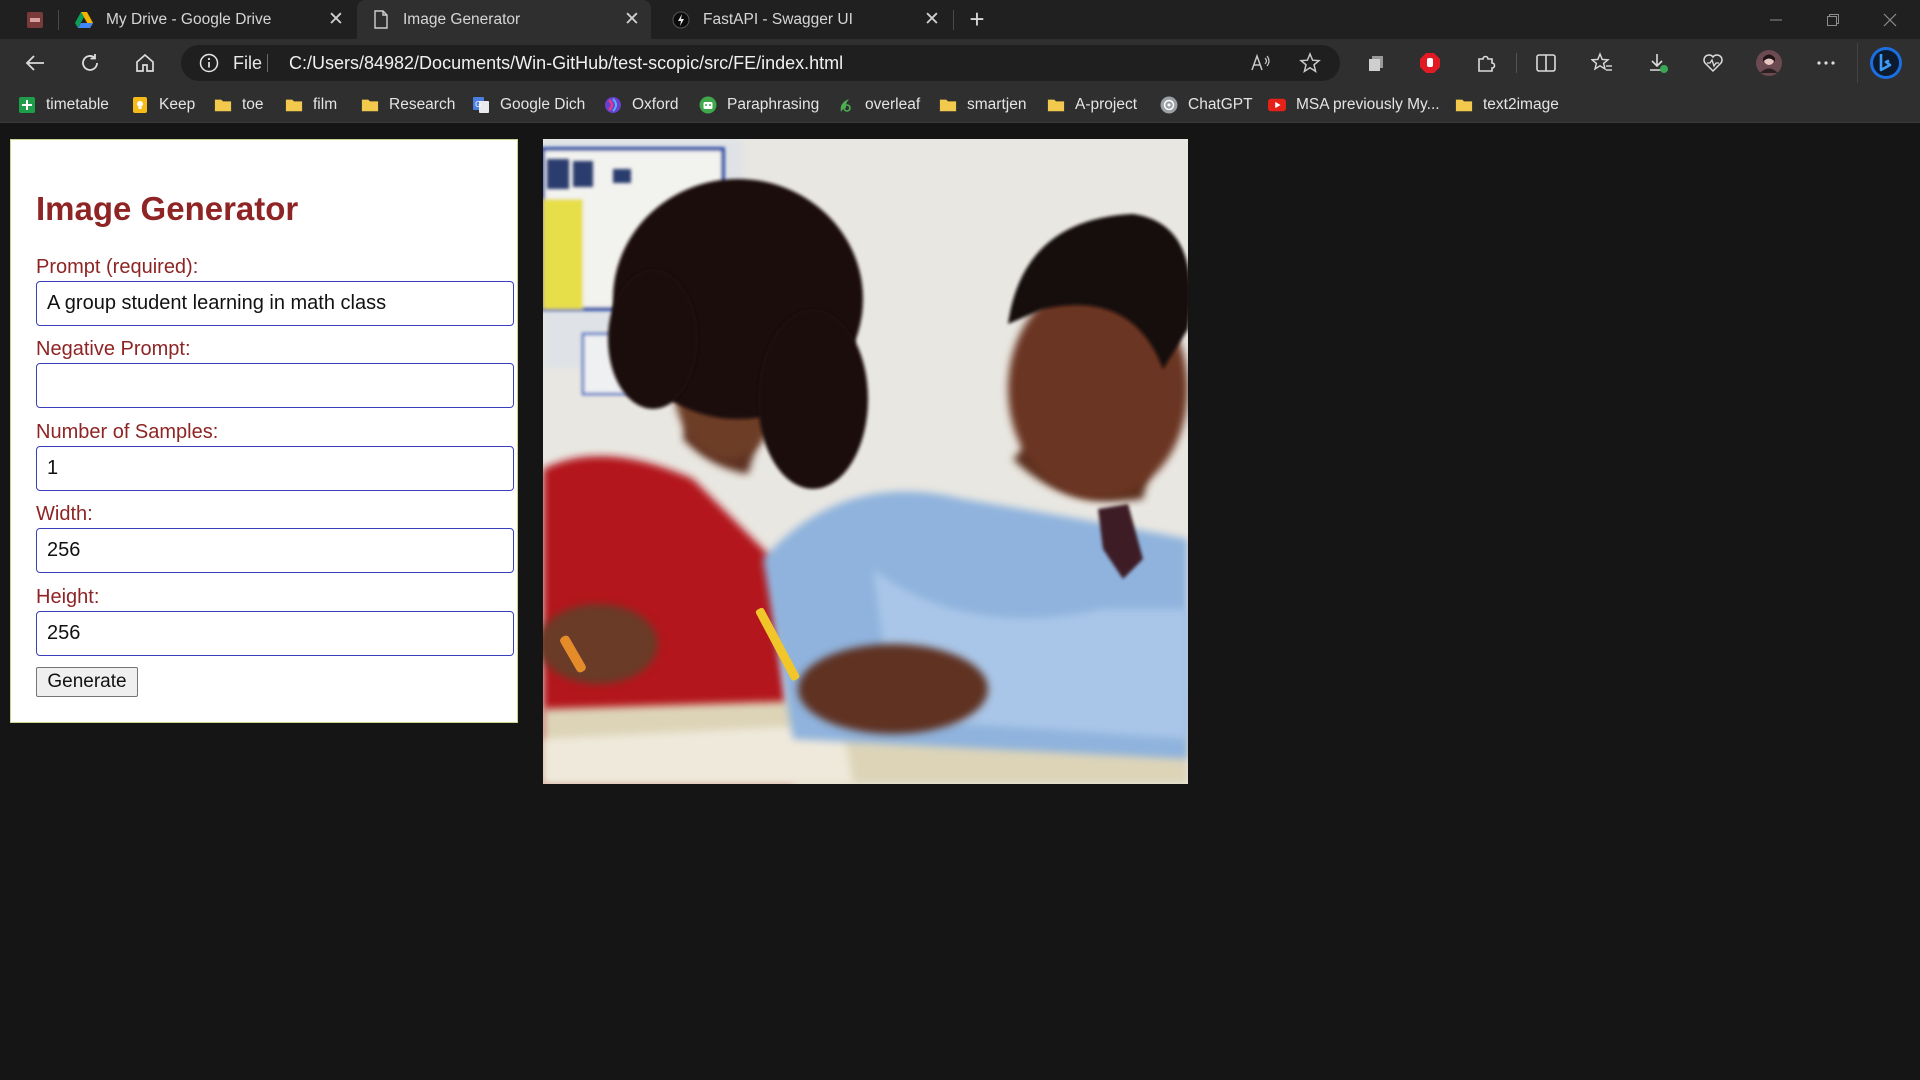  What do you see at coordinates (275, 468) in the screenshot?
I see `samples-input` at bounding box center [275, 468].